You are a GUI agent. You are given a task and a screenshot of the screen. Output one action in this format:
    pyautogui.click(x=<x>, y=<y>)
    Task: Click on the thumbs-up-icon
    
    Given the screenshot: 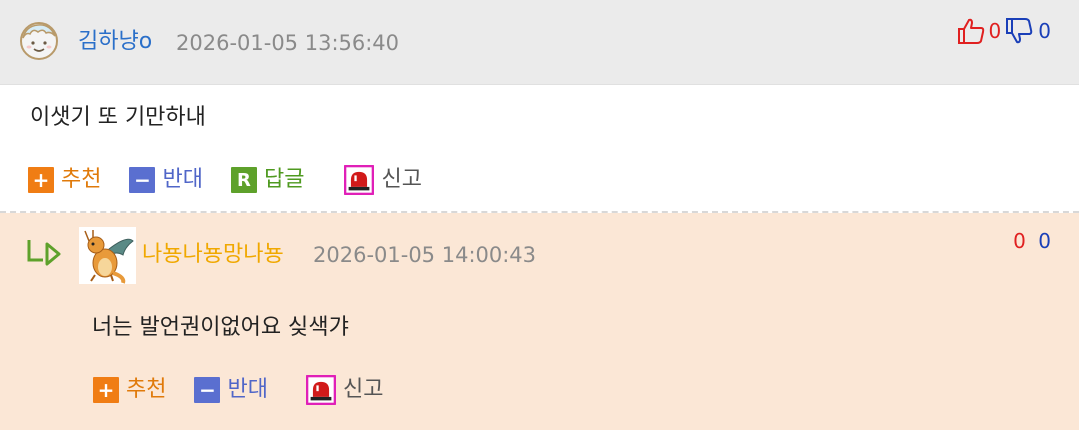 What is the action you would take?
    pyautogui.click(x=971, y=31)
    